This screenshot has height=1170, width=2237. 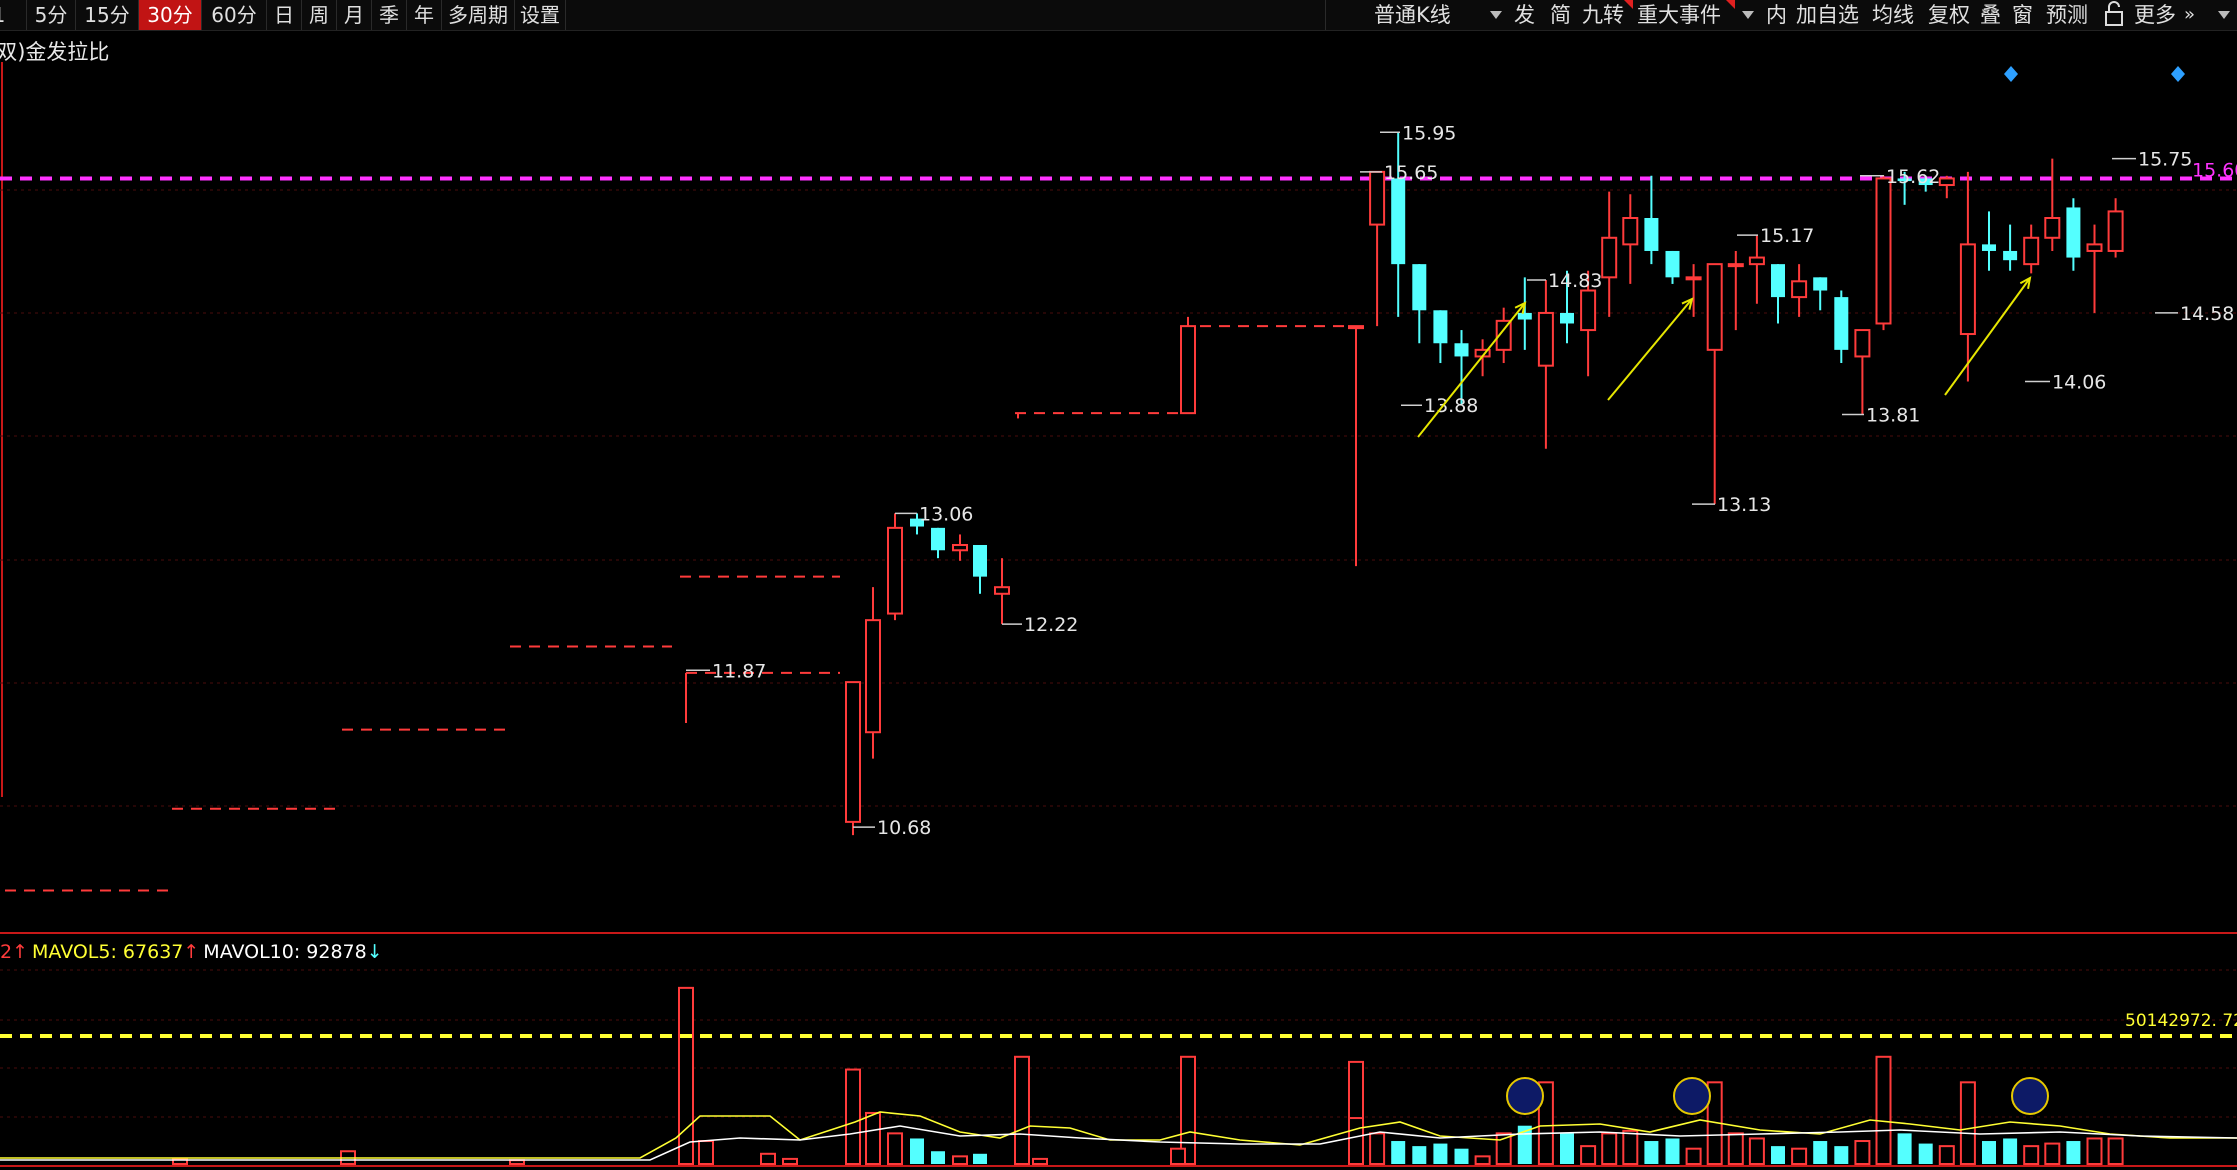 What do you see at coordinates (2178, 74) in the screenshot?
I see `diamond-marker-icon` at bounding box center [2178, 74].